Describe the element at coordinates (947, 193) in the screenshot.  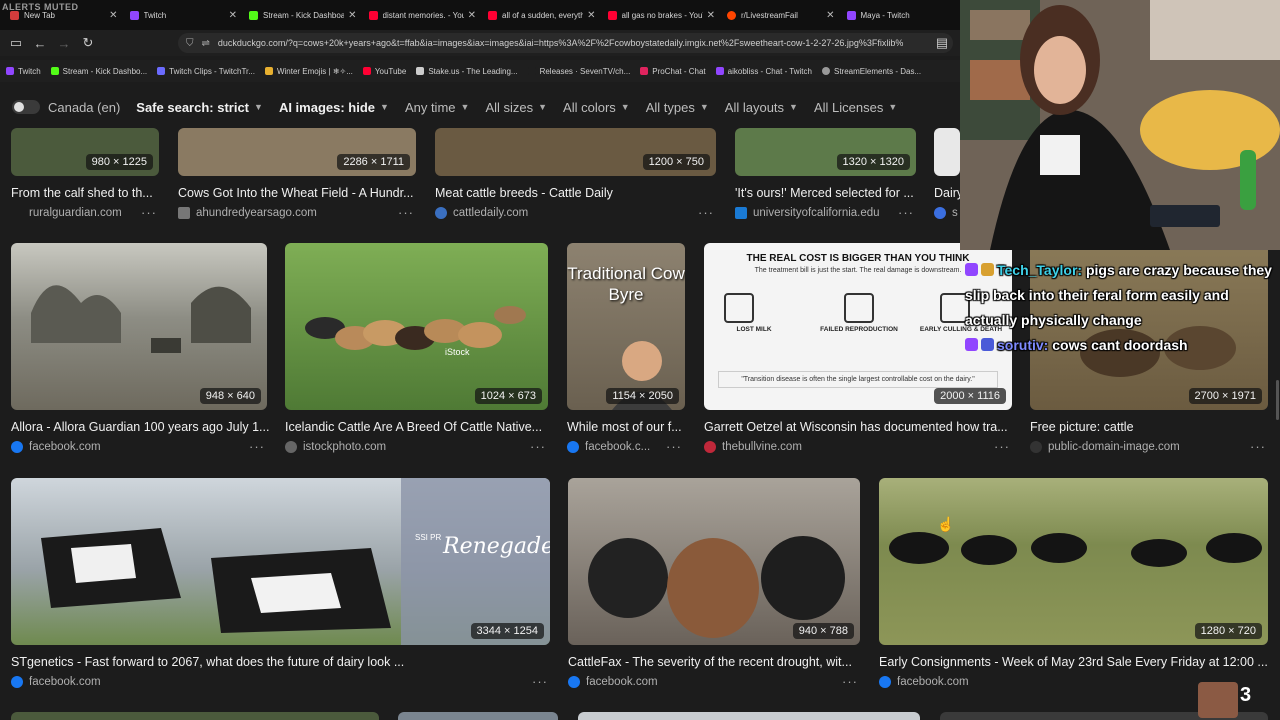
I see `result-title: Dairy` at that location.